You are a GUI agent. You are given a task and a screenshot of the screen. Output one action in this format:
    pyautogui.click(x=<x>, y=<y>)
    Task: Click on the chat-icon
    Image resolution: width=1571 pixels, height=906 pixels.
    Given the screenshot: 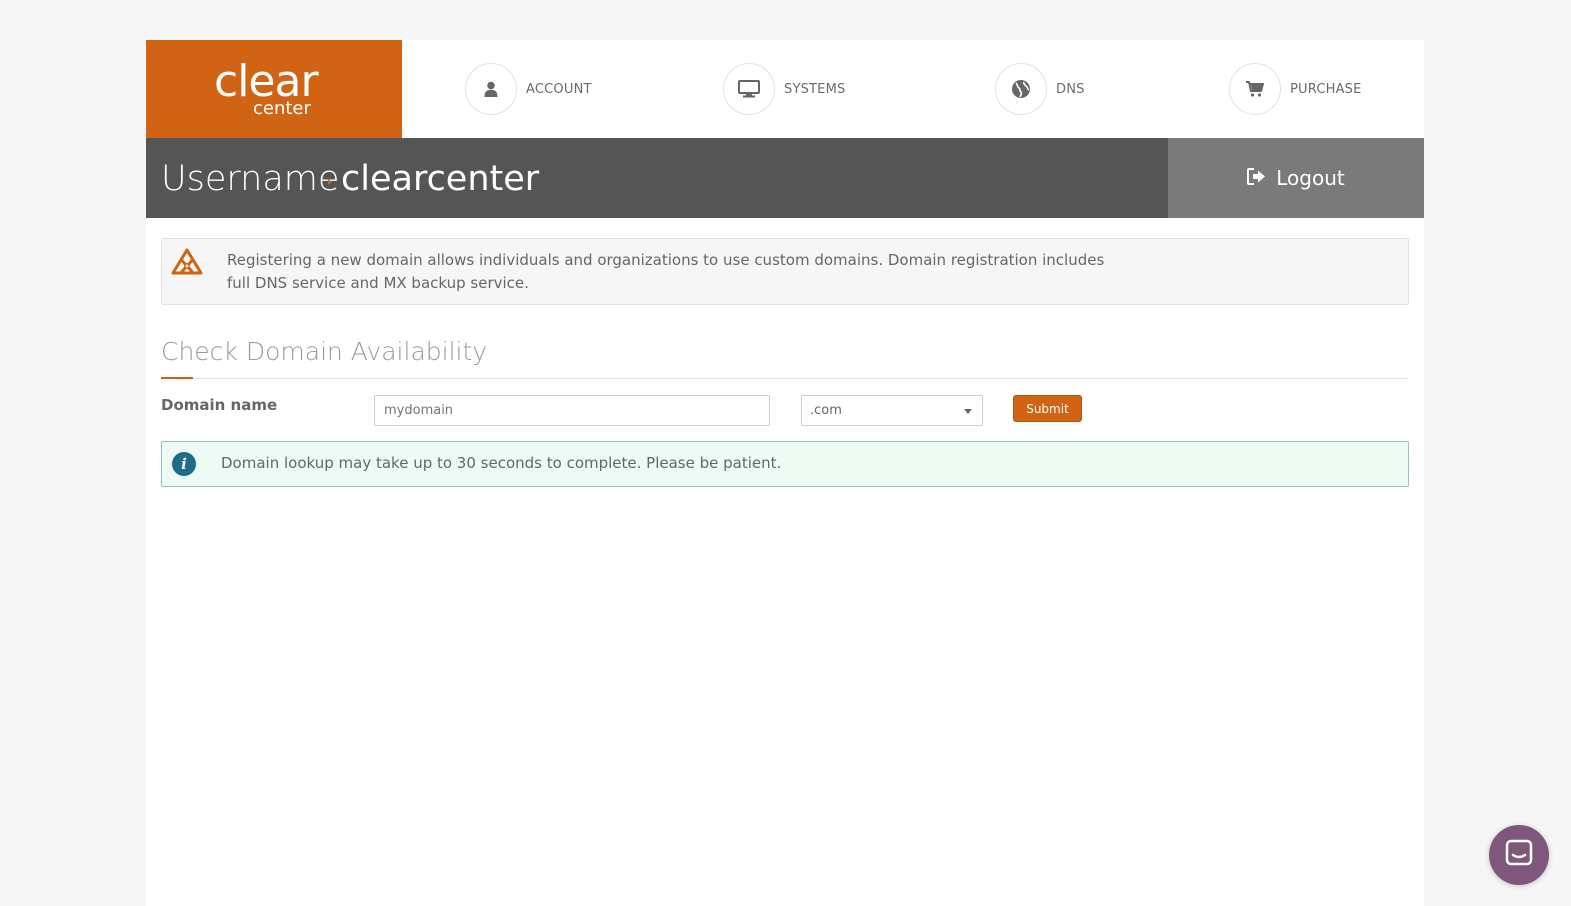 What is the action you would take?
    pyautogui.click(x=1519, y=855)
    